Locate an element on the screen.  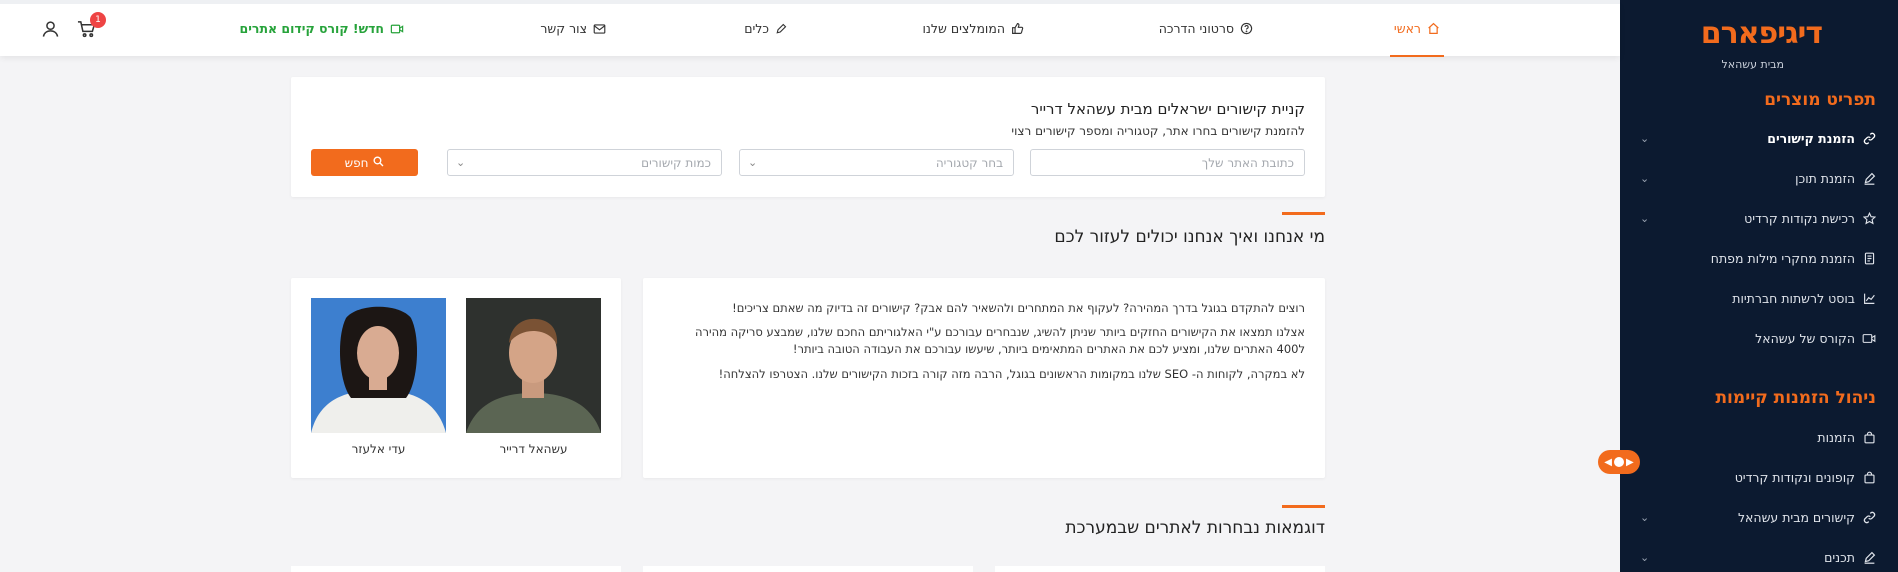
nav-recommended: המומלצים שלנו is located at coordinates (973, 28).